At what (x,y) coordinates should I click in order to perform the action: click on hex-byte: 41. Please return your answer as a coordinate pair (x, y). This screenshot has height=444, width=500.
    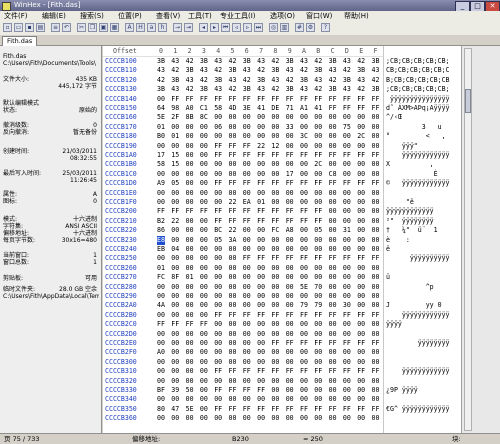
    Looking at the image, I should click on (318, 108).